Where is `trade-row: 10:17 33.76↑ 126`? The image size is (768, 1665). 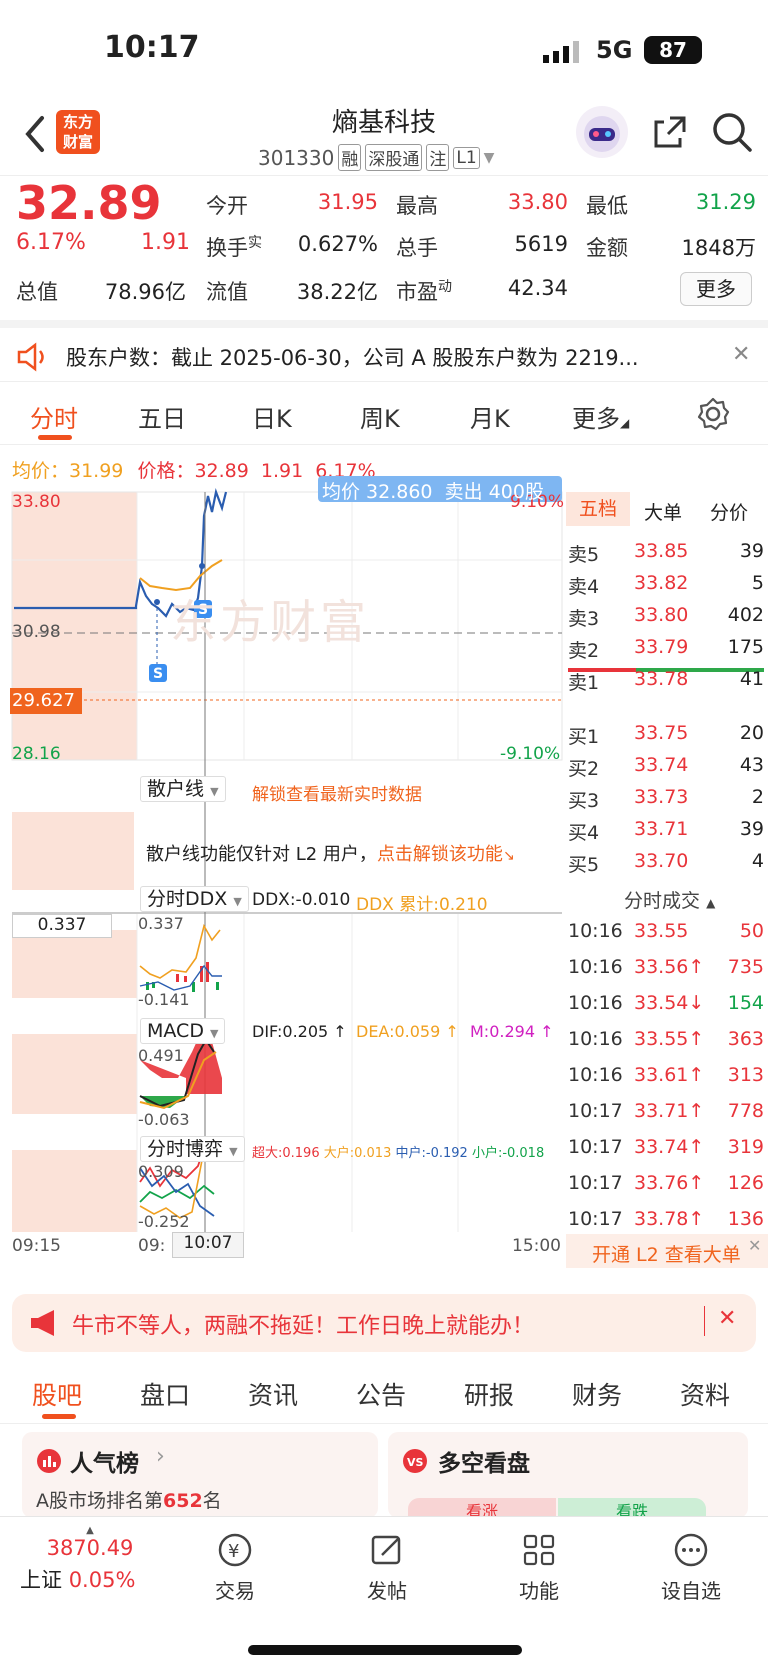
trade-row: 10:17 33.76↑ 126 is located at coordinates (666, 1183).